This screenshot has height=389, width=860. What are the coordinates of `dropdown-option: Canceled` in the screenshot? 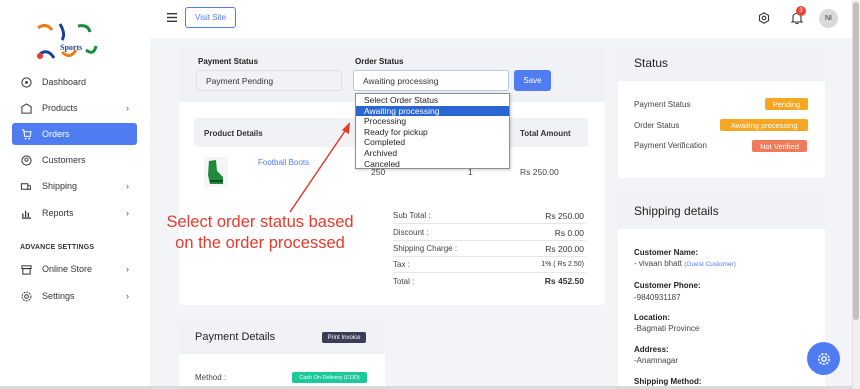 It's located at (432, 164).